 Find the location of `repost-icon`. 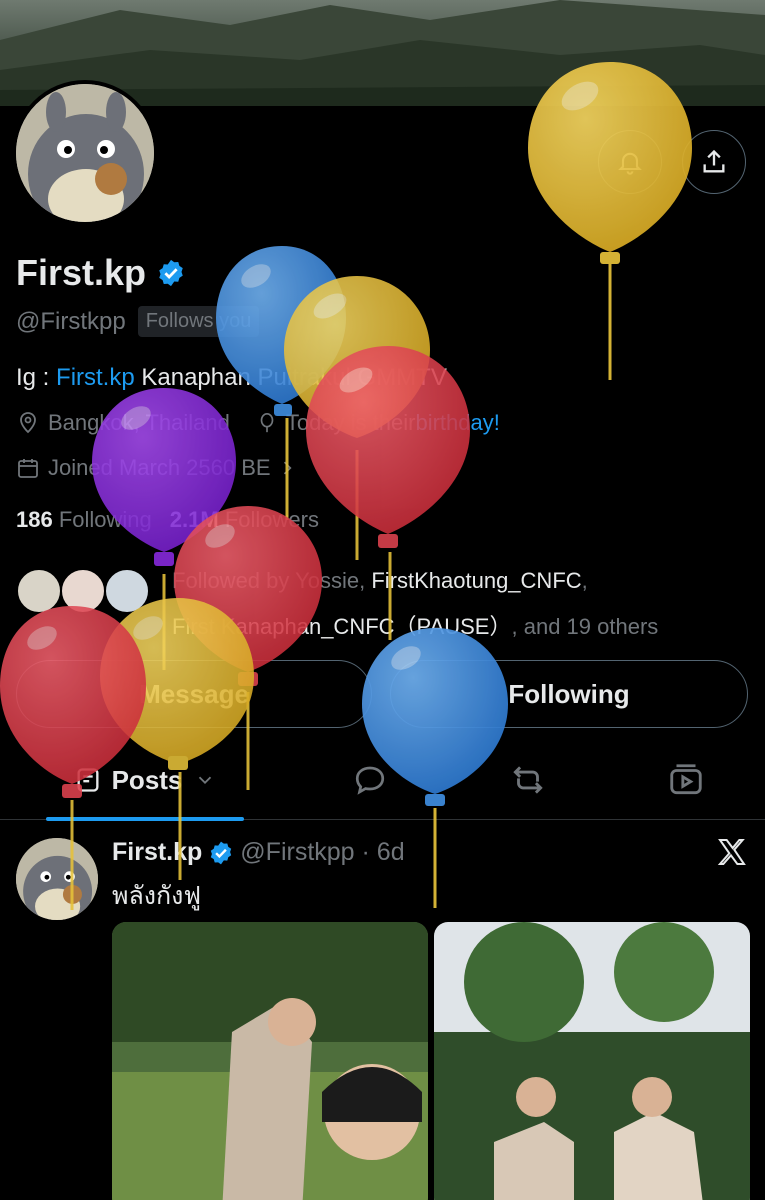

repost-icon is located at coordinates (528, 780).